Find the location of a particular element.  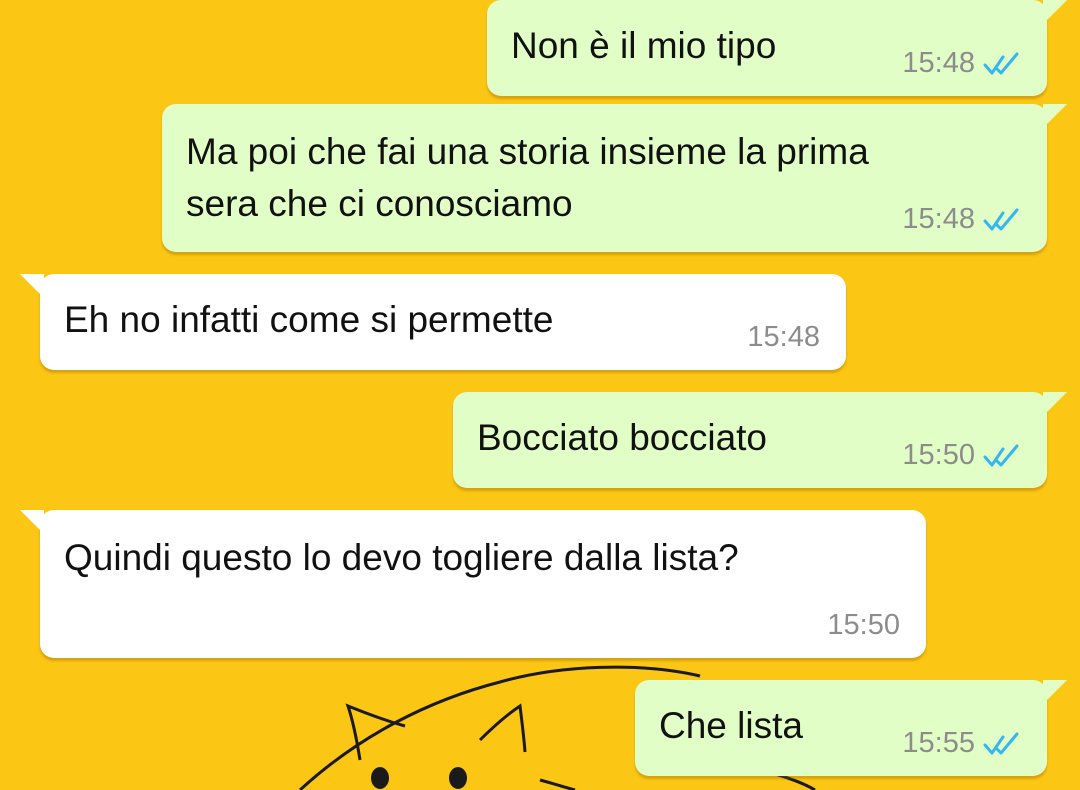

message-meta: 15:55 is located at coordinates (961, 743).